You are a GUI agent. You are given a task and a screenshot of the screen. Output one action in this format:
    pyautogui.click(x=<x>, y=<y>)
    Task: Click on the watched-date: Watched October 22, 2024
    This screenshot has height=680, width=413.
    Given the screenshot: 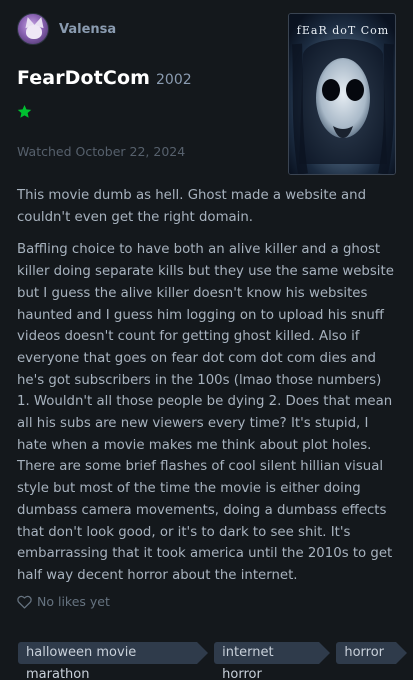 What is the action you would take?
    pyautogui.click(x=101, y=151)
    